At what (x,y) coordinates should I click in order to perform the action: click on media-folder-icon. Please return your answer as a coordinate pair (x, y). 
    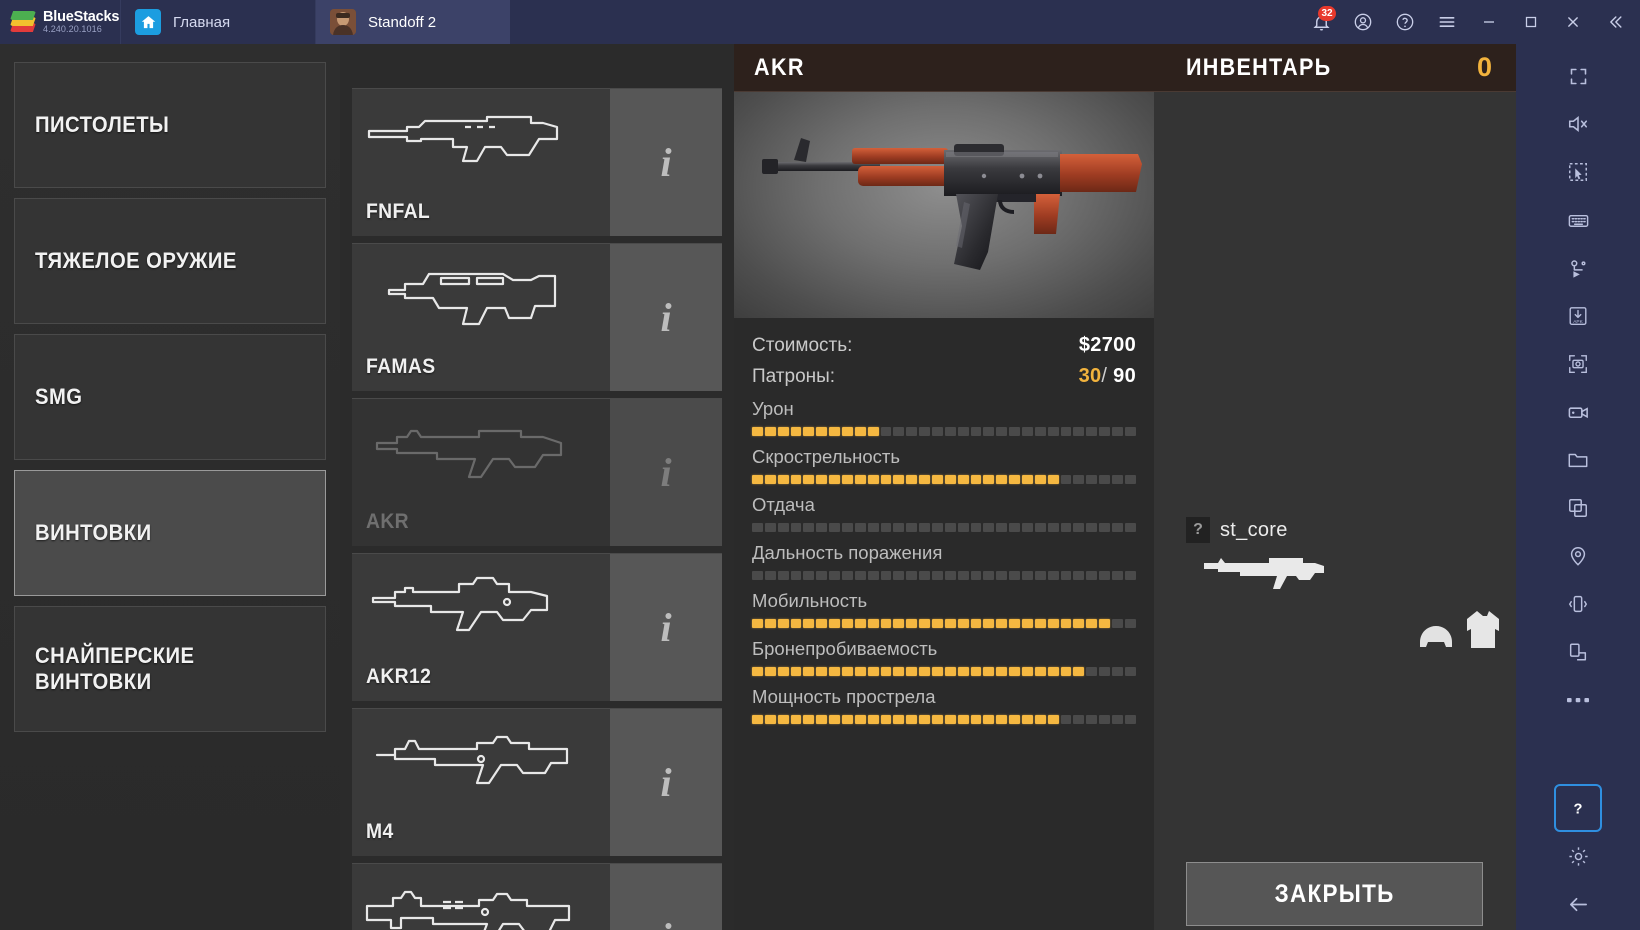
    Looking at the image, I should click on (1578, 460).